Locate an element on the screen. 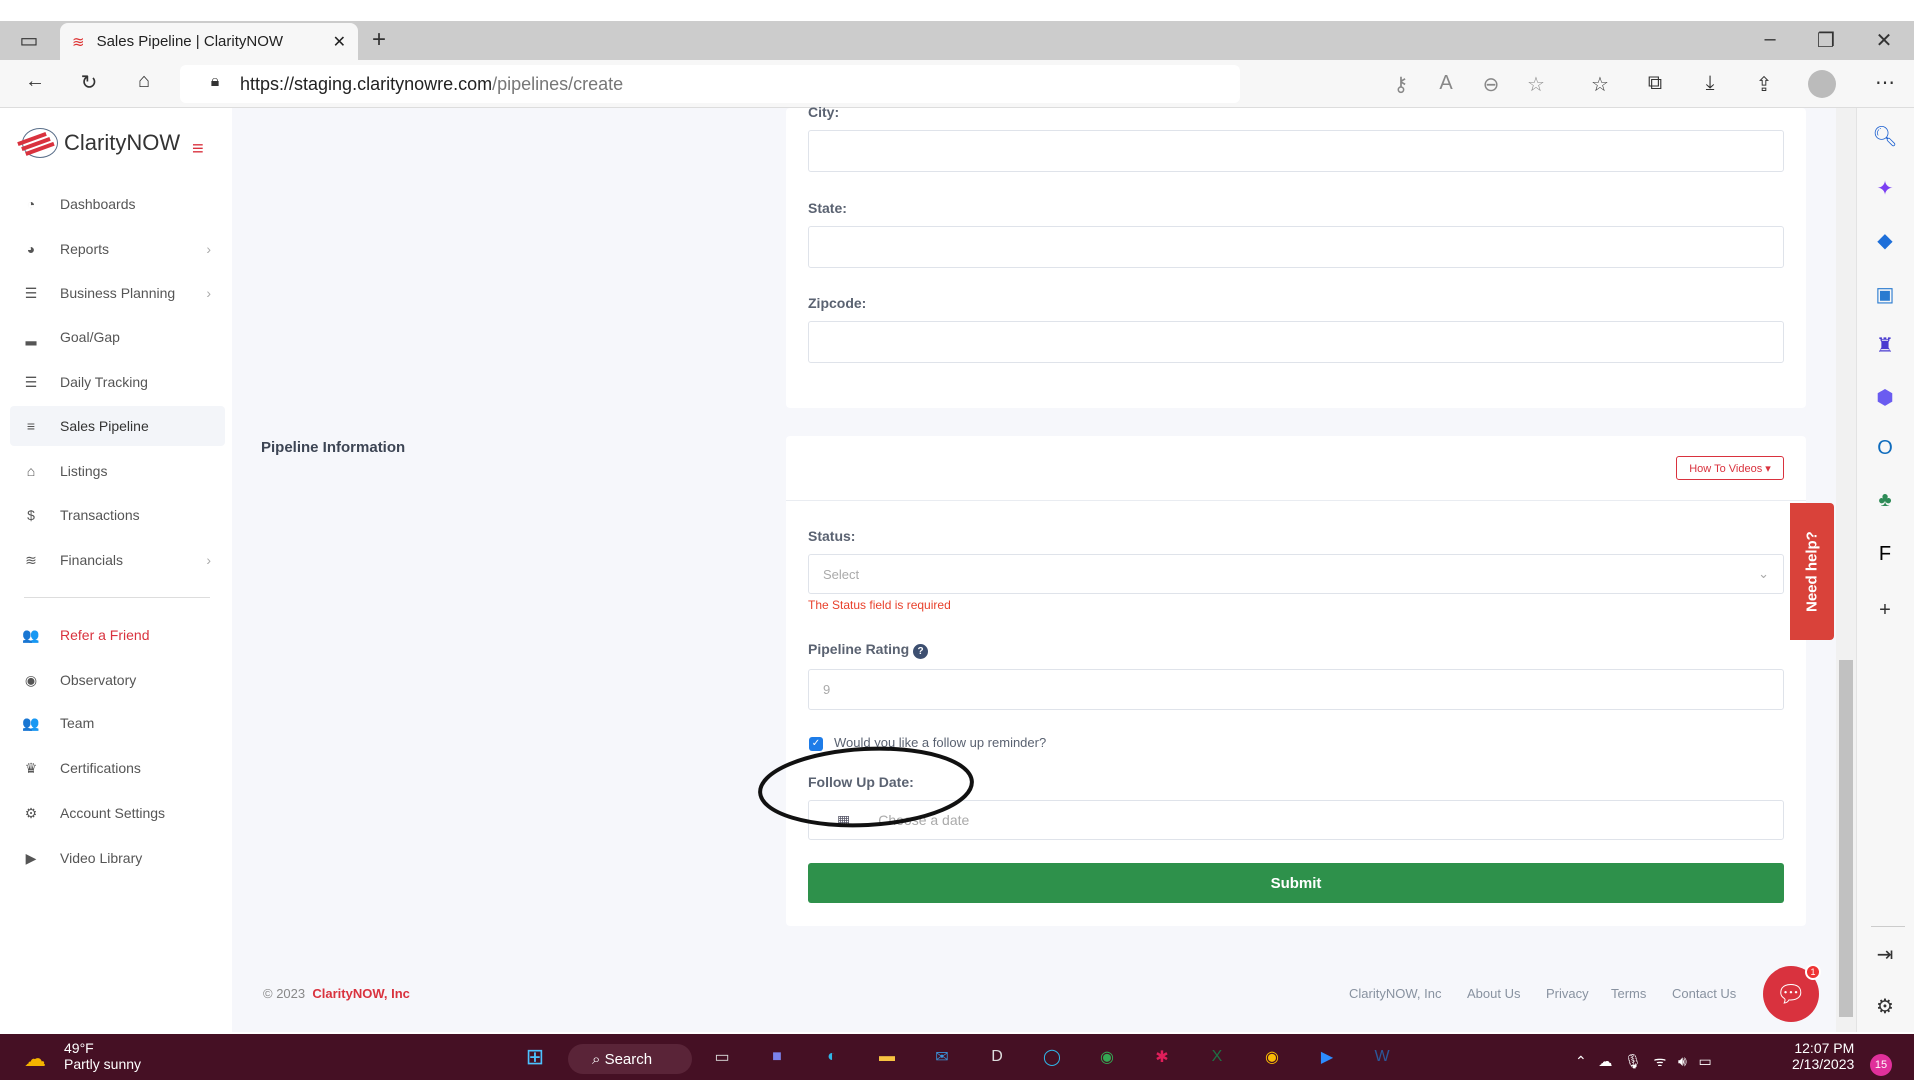  cortana-icon: ◯ is located at coordinates (1052, 1057).